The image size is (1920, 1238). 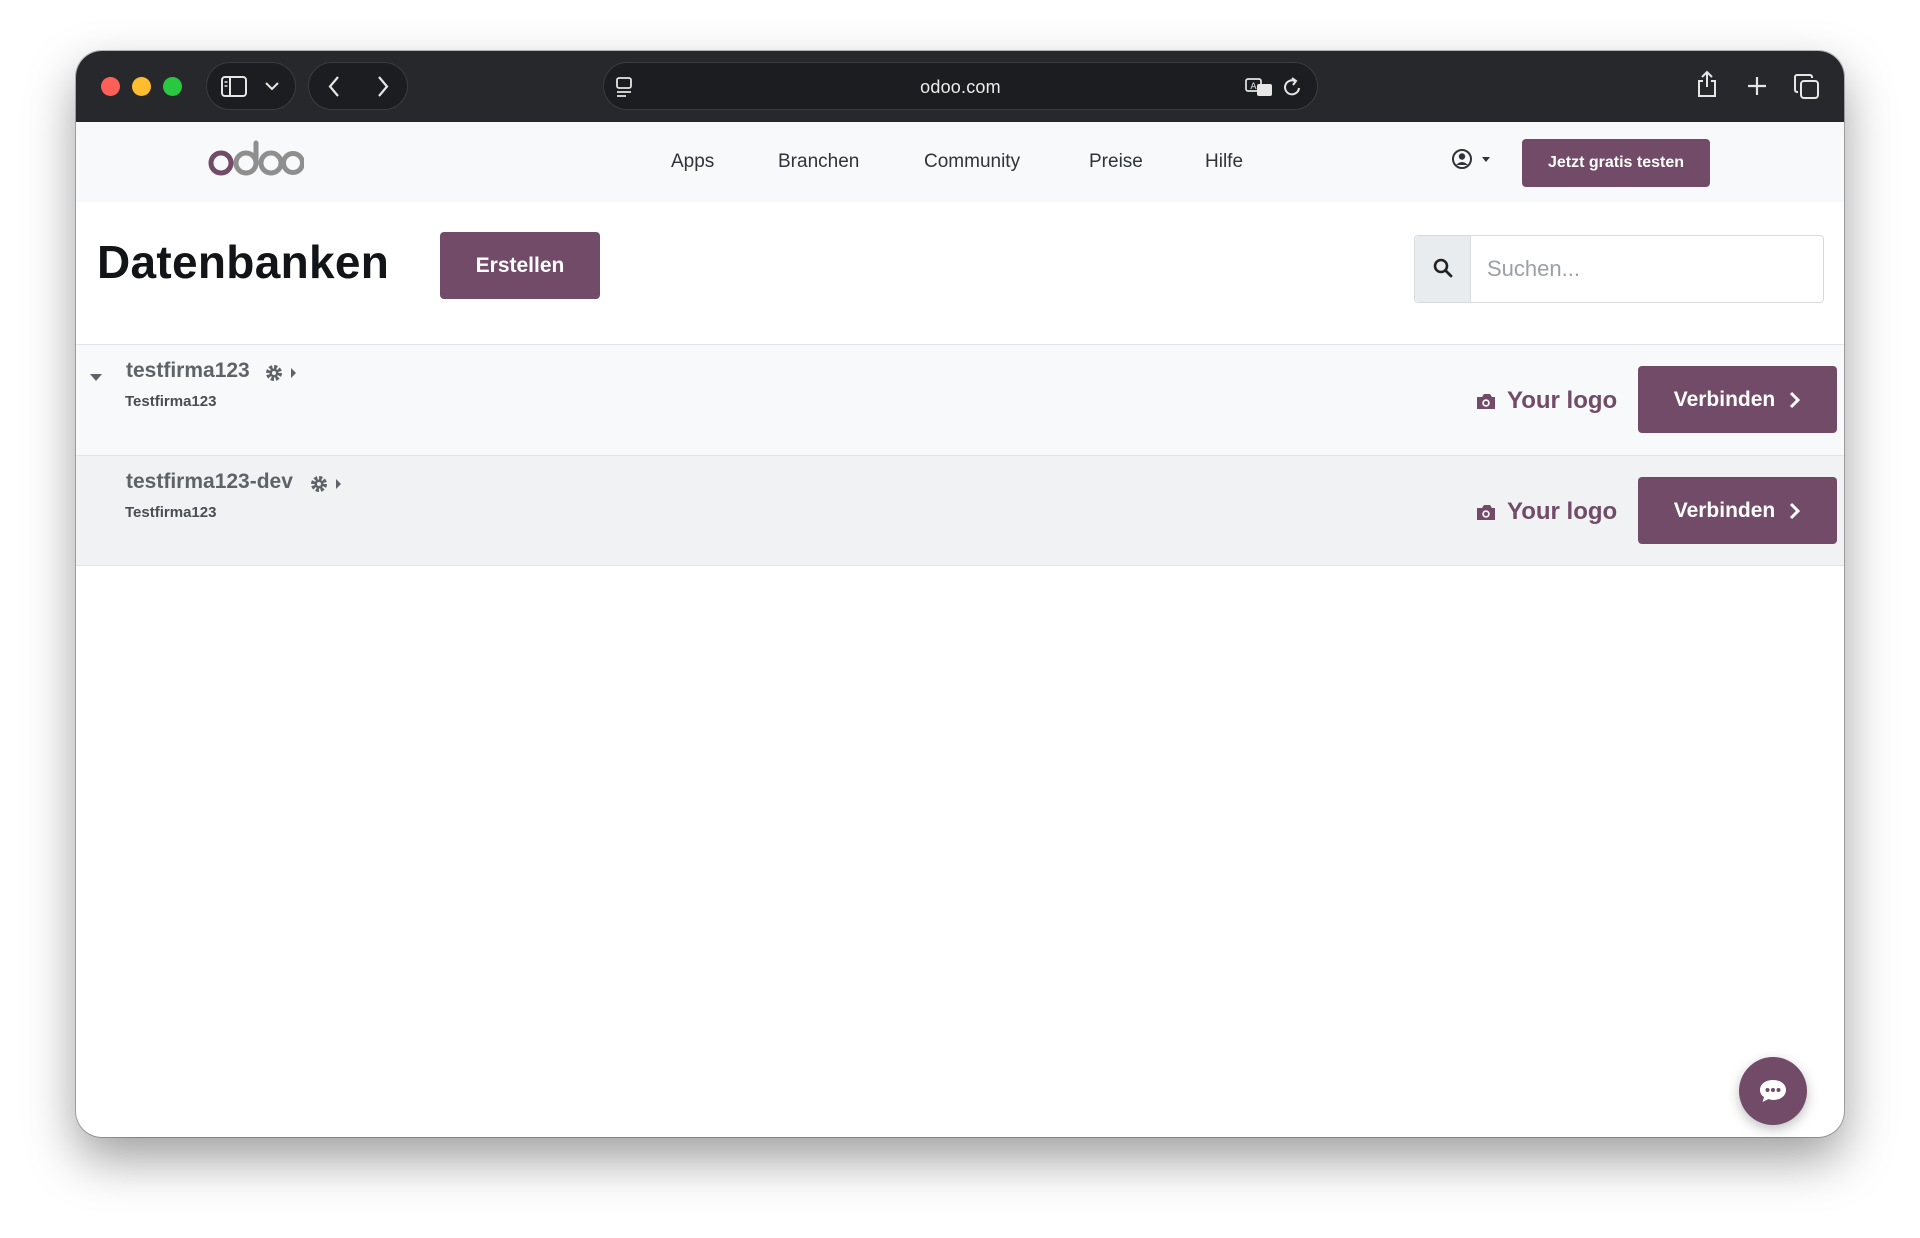 What do you see at coordinates (256, 159) in the screenshot?
I see `odoo-logo` at bounding box center [256, 159].